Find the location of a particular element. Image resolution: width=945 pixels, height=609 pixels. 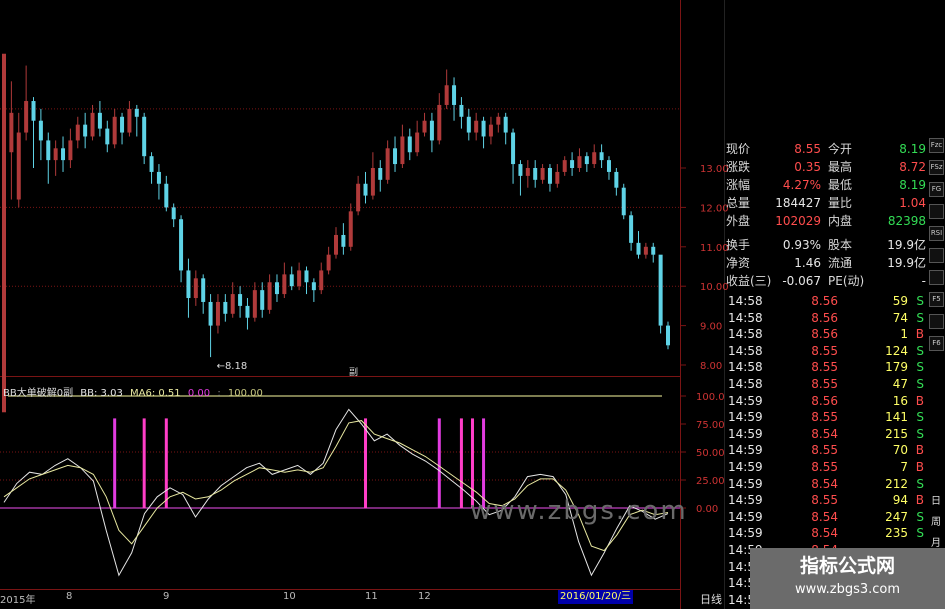

sub-chart-label: 副 is located at coordinates (353, 371).